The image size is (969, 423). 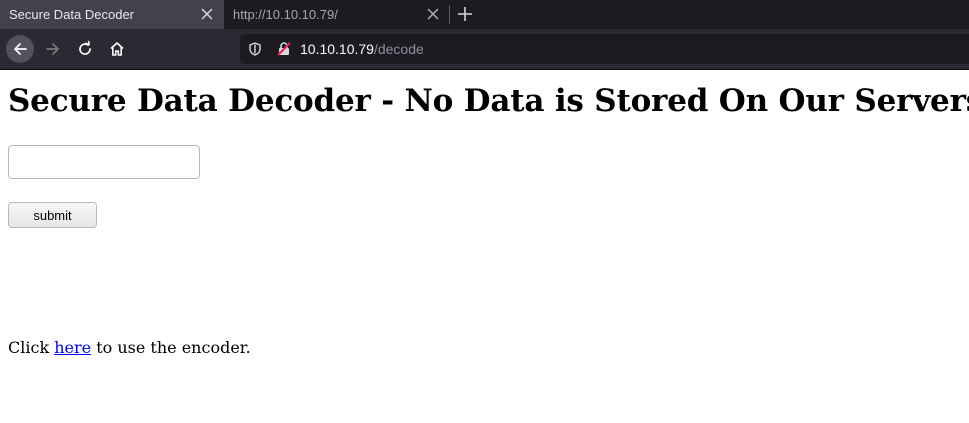 What do you see at coordinates (284, 49) in the screenshot?
I see `insecure-lock-icon` at bounding box center [284, 49].